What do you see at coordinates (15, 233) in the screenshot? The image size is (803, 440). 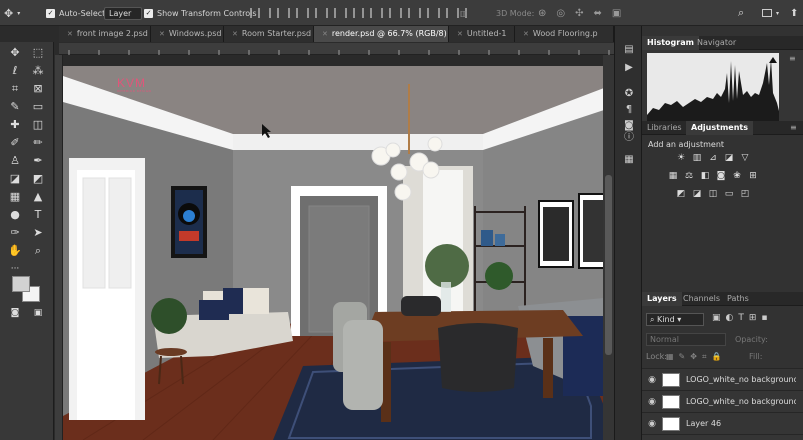 I see `pen-icon: ✑` at bounding box center [15, 233].